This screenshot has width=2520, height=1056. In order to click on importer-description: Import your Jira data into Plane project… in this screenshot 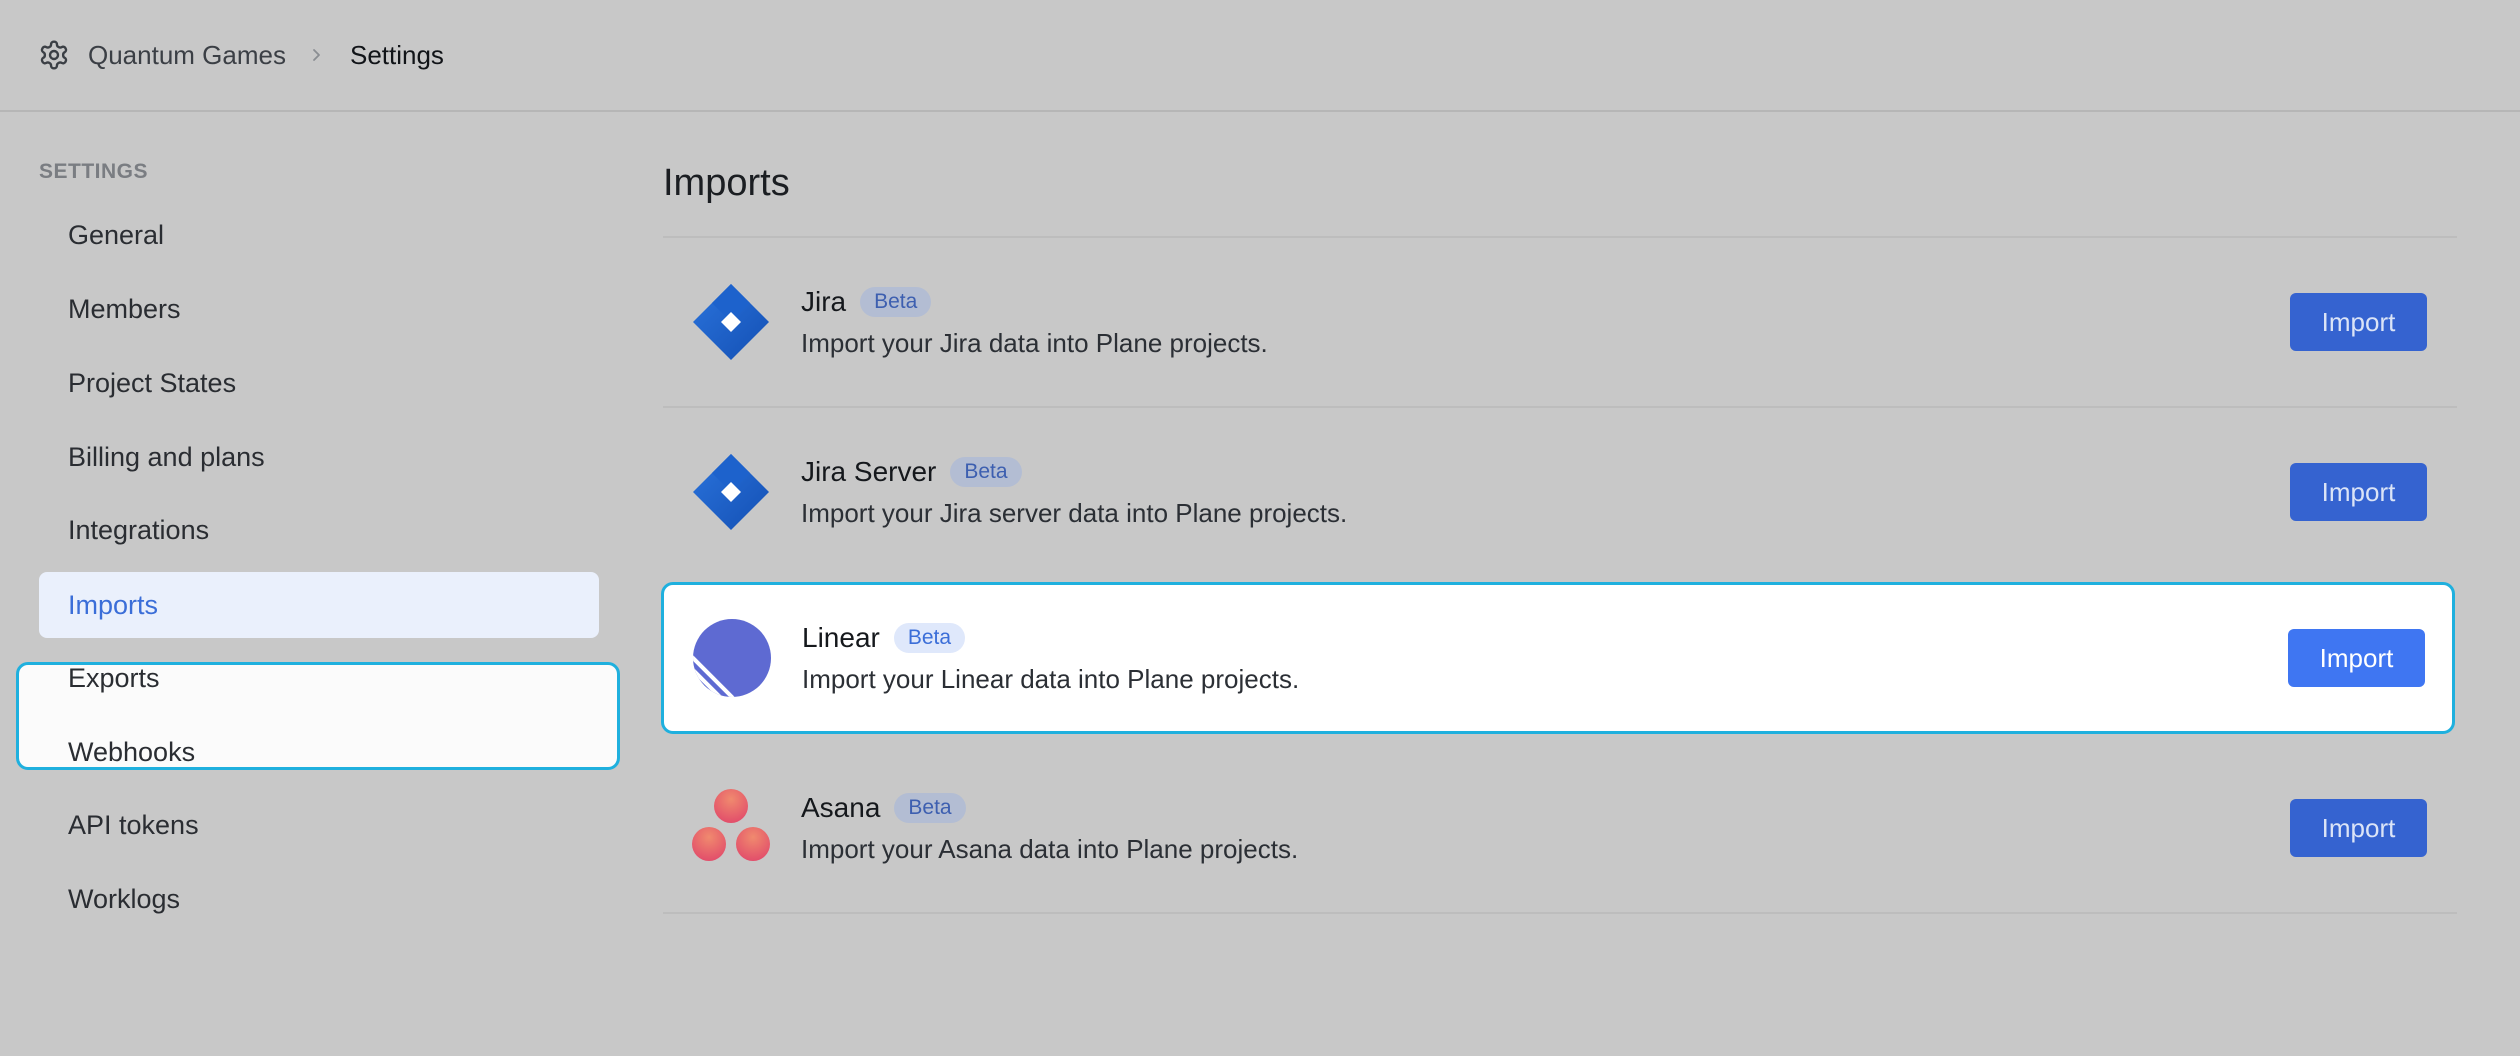, I will do `click(1034, 342)`.